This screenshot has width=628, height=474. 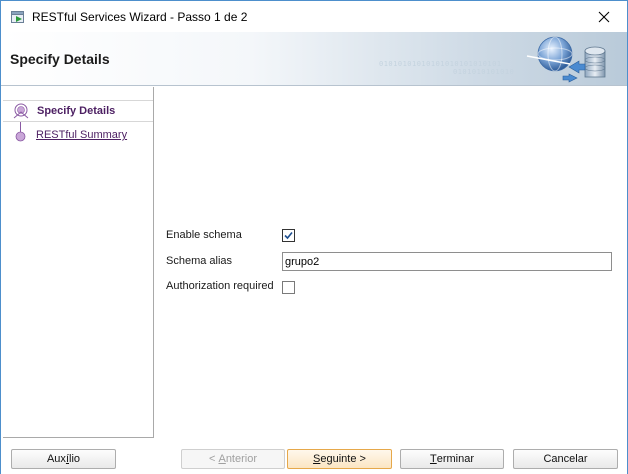 What do you see at coordinates (213, 459) in the screenshot?
I see `back-button-label-pre: <` at bounding box center [213, 459].